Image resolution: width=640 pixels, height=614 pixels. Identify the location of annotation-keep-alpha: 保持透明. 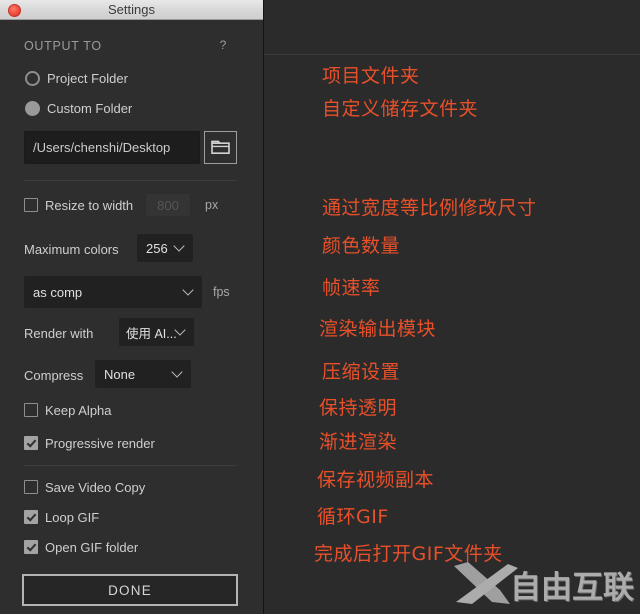
(358, 408).